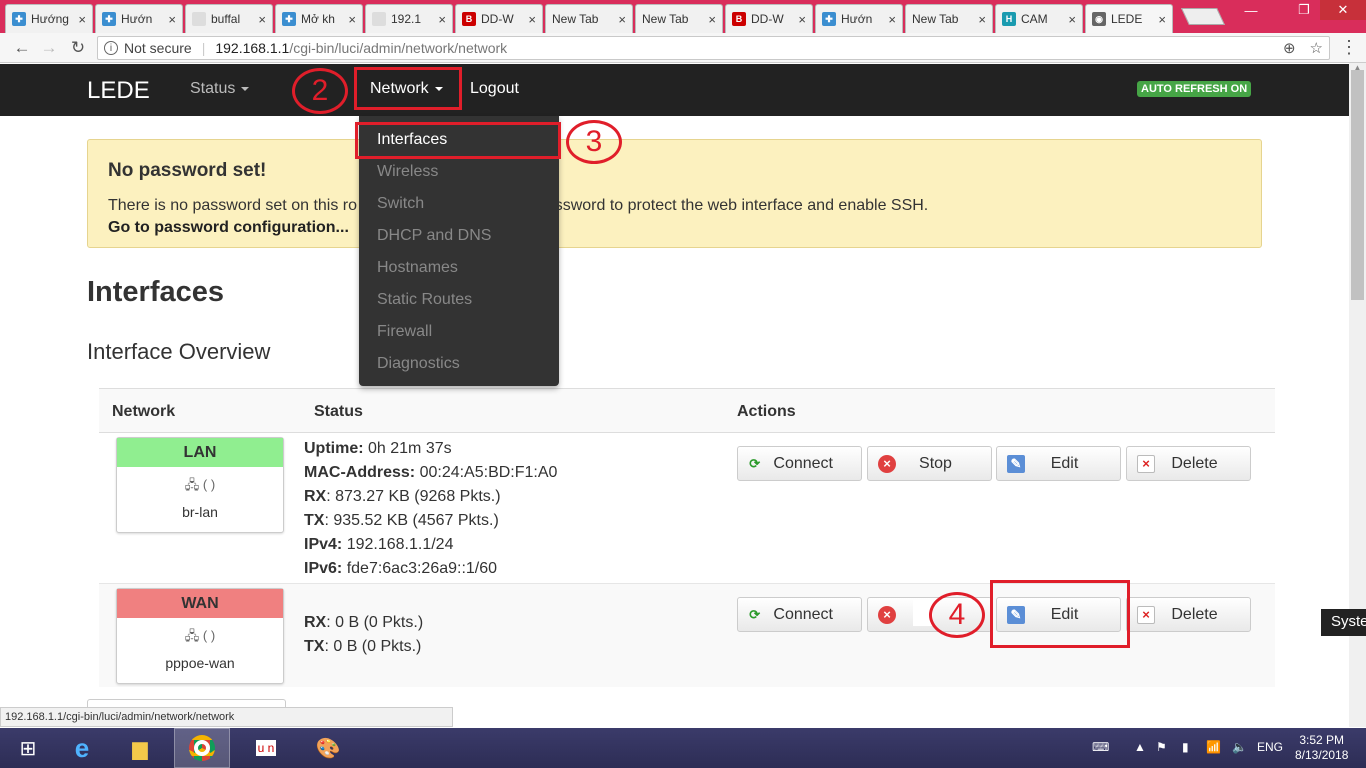 The height and width of the screenshot is (768, 1366). I want to click on system-tooltip: Syste, so click(1343, 622).